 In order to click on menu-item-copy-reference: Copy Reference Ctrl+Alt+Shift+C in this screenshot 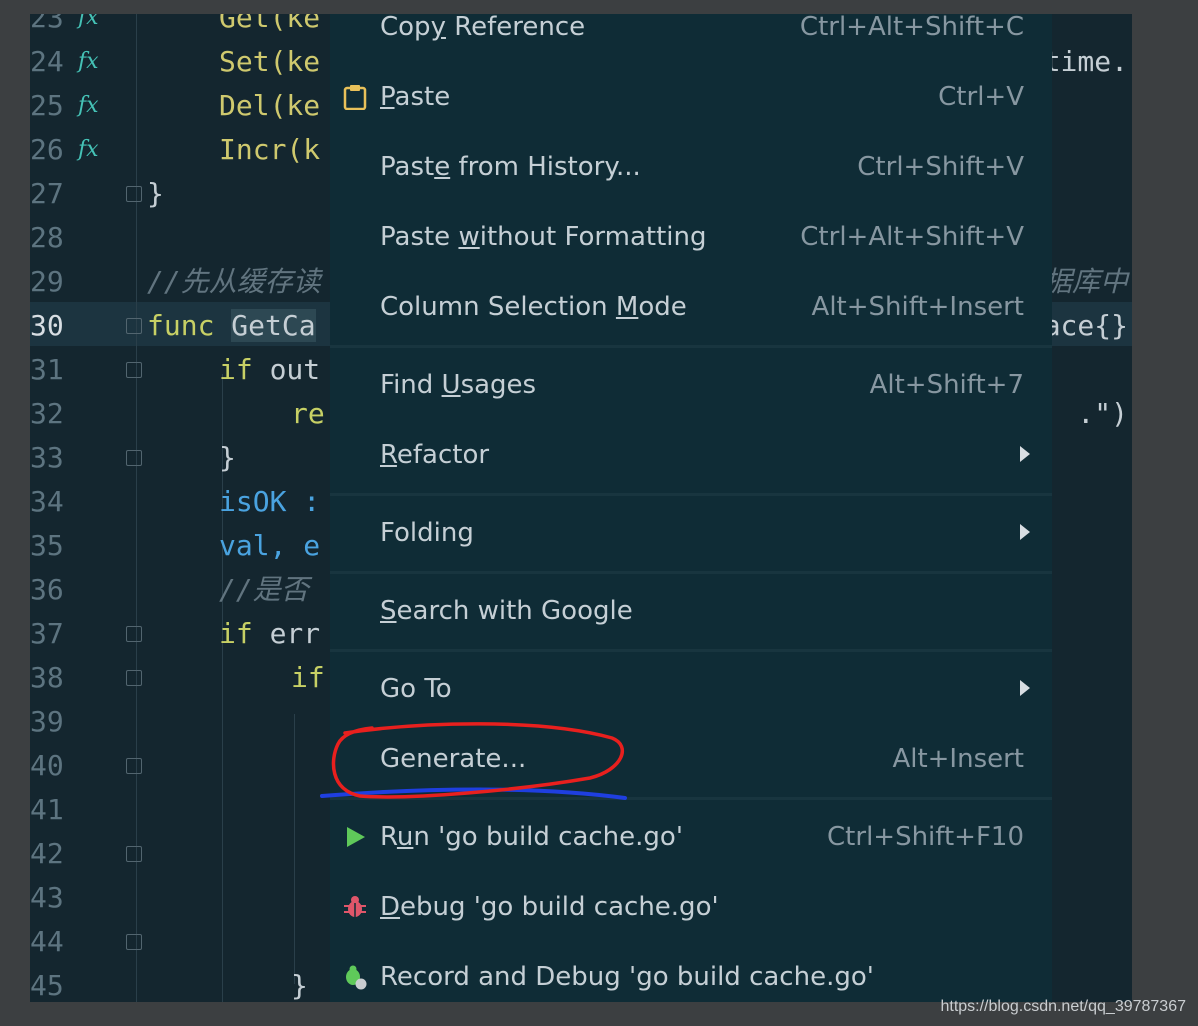, I will do `click(691, 31)`.